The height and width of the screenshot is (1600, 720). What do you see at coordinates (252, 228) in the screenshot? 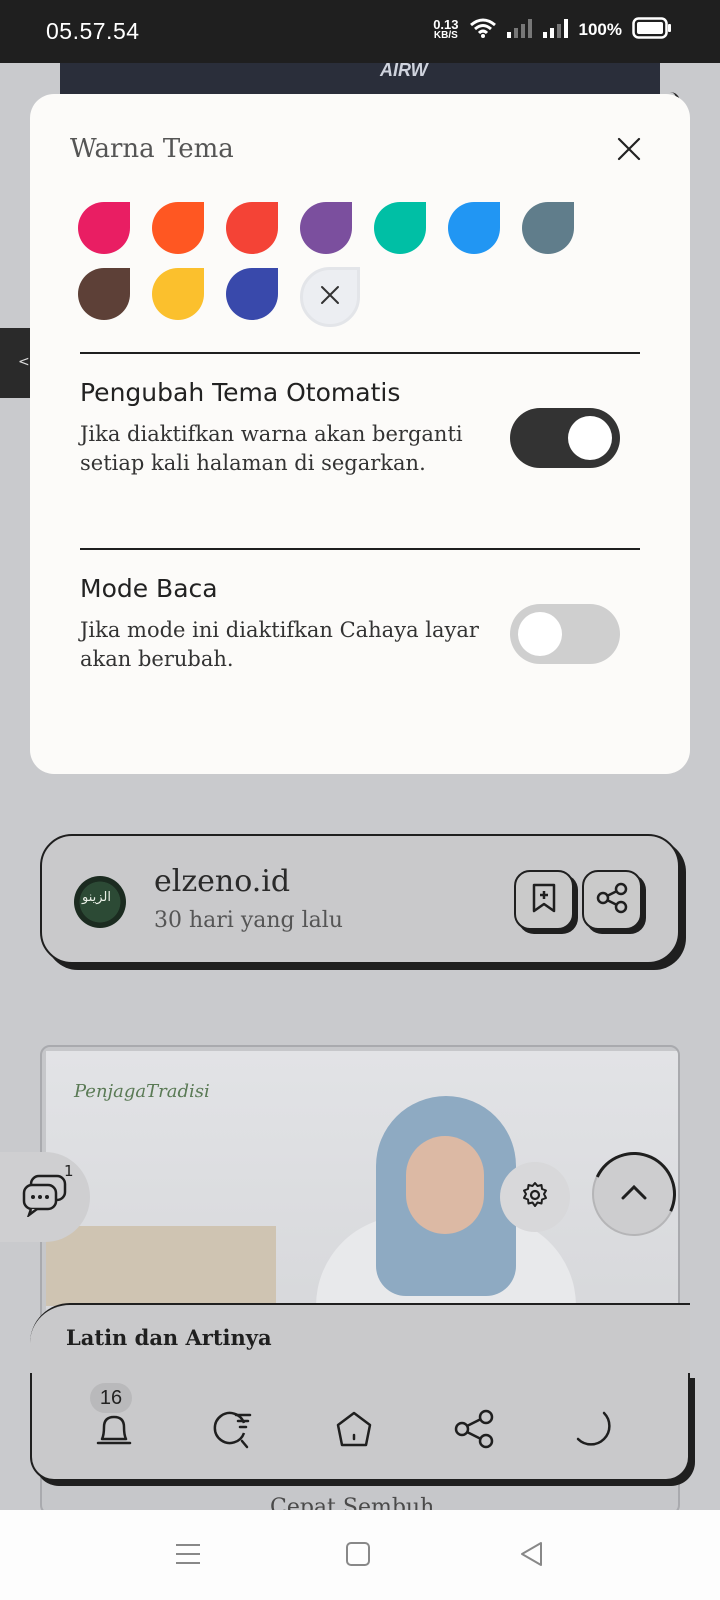
I see `color-swatch-red` at bounding box center [252, 228].